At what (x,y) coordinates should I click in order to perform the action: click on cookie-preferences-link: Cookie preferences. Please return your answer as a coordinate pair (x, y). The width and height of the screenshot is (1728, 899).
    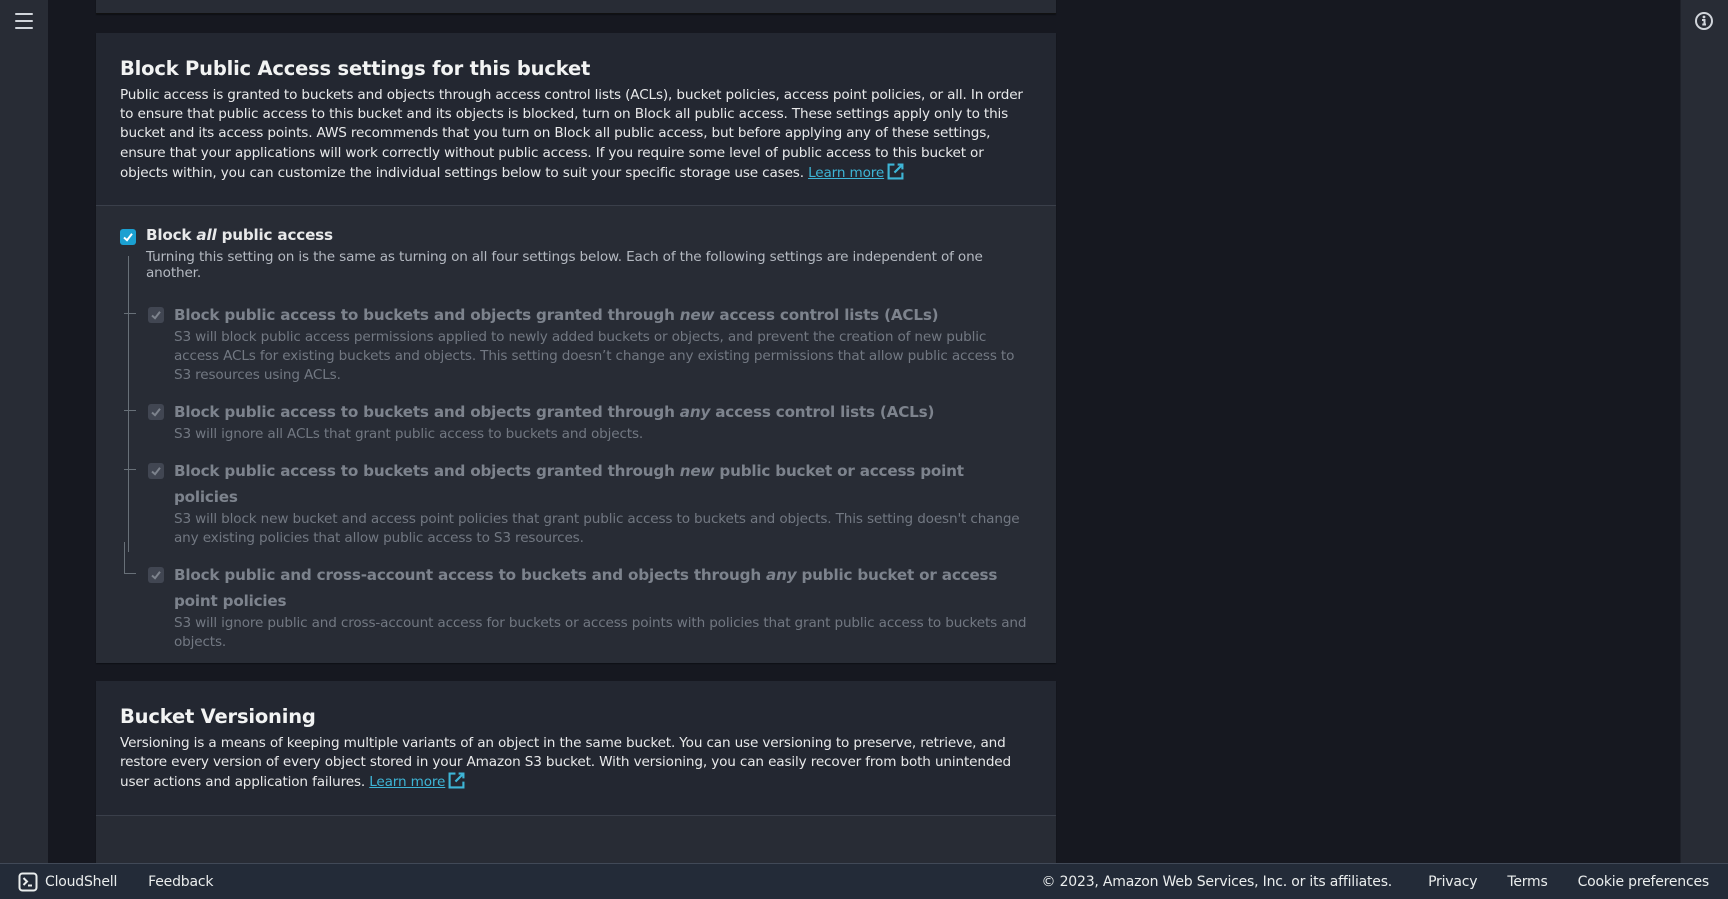
    Looking at the image, I should click on (1644, 882).